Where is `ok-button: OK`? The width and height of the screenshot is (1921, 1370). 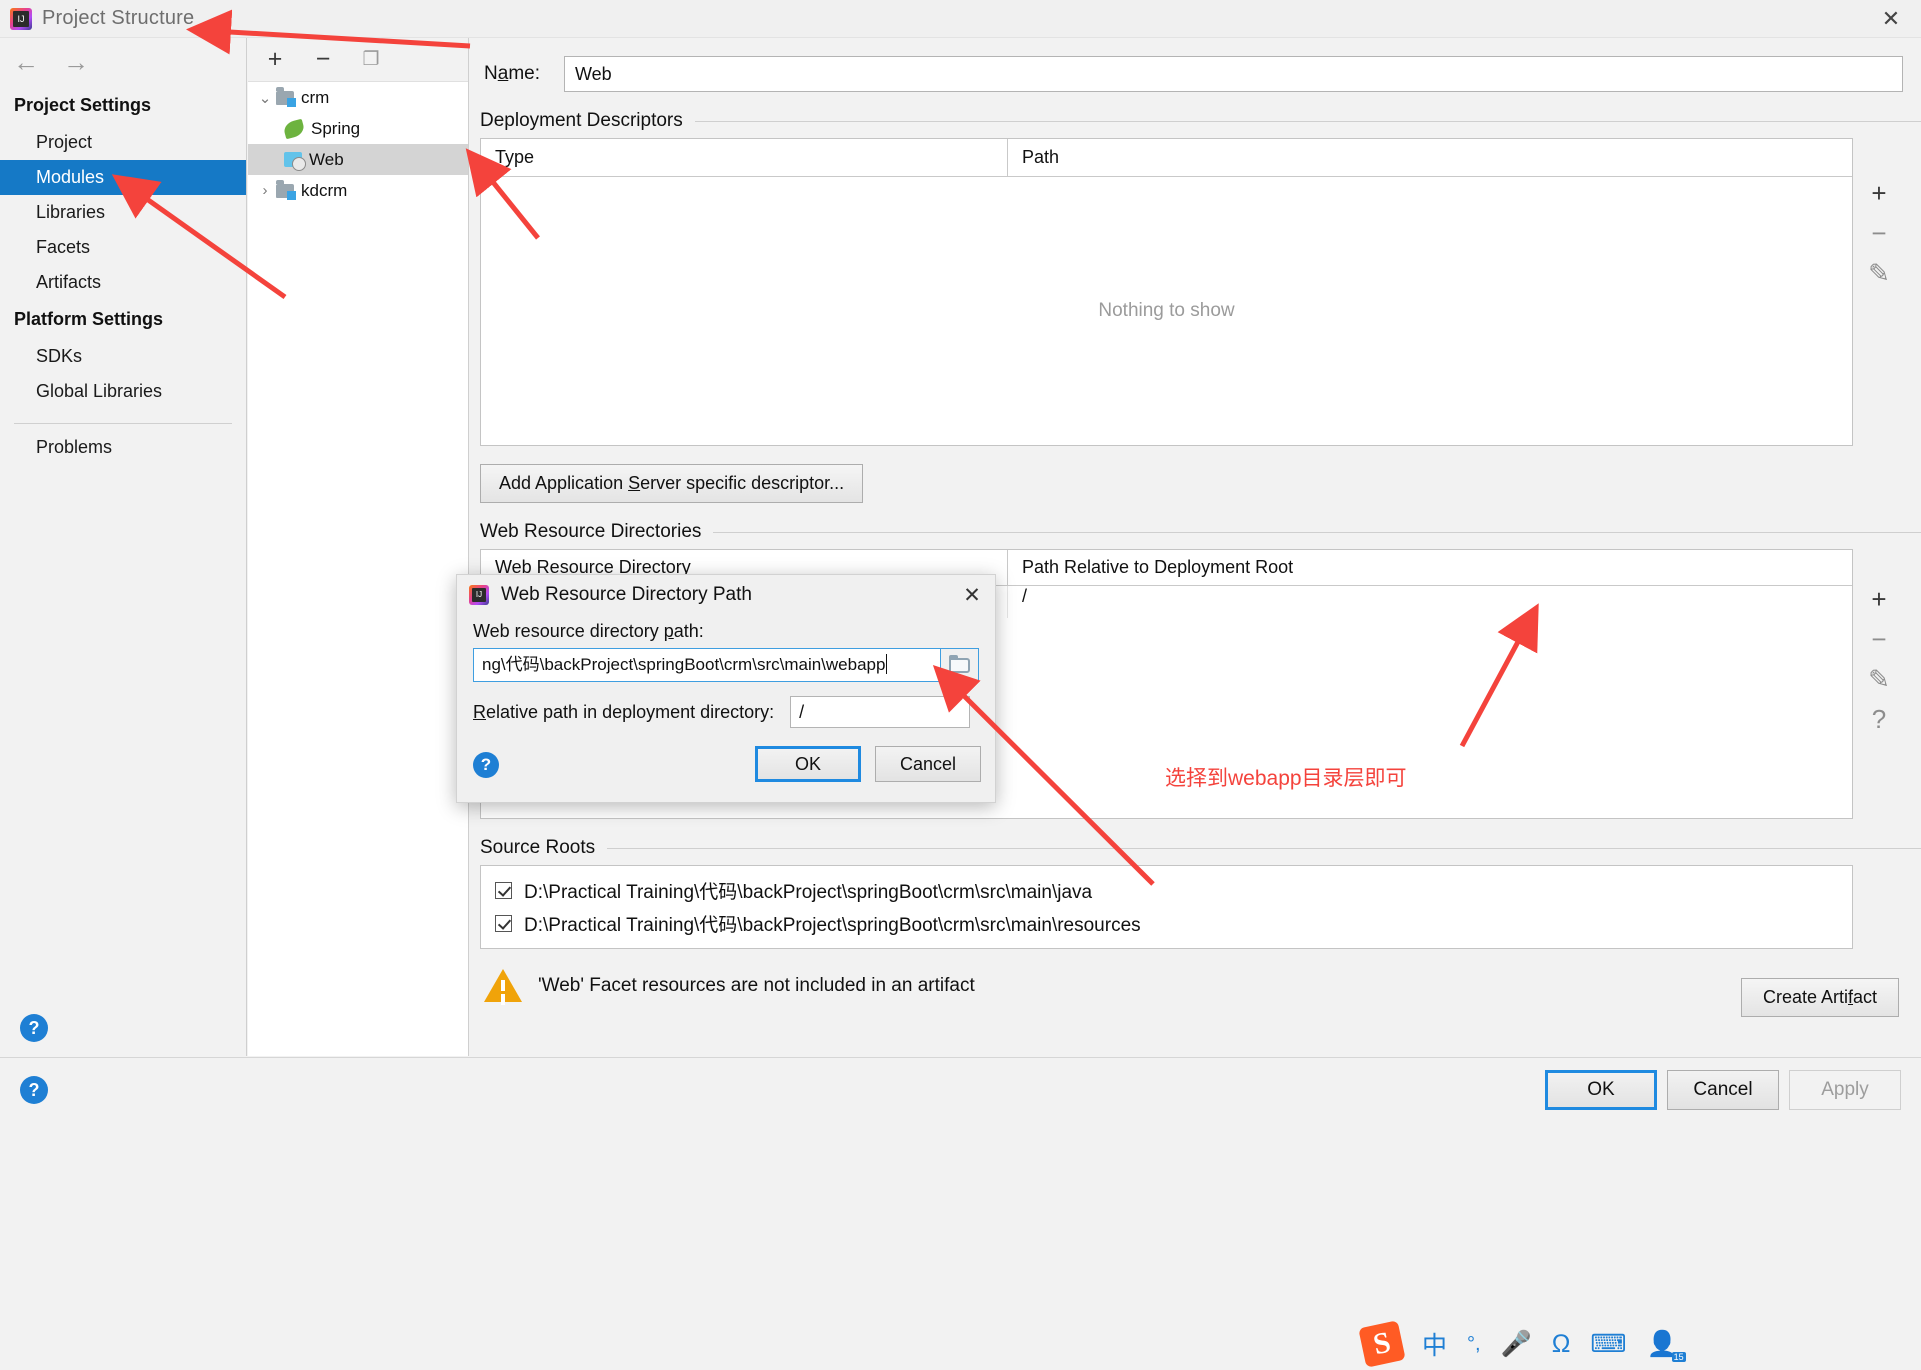 ok-button: OK is located at coordinates (1601, 1090).